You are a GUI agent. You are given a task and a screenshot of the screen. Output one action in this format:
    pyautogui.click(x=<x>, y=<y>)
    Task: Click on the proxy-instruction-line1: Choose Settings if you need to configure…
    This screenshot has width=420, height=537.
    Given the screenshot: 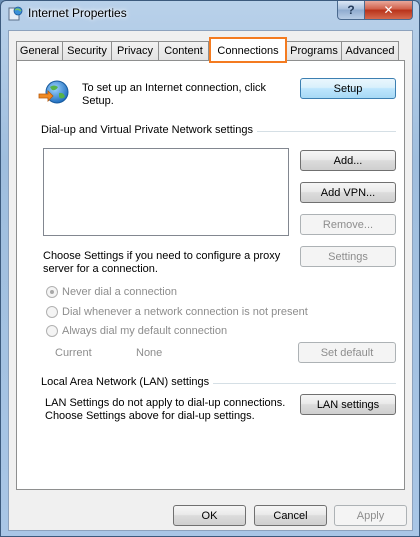 What is the action you would take?
    pyautogui.click(x=162, y=256)
    